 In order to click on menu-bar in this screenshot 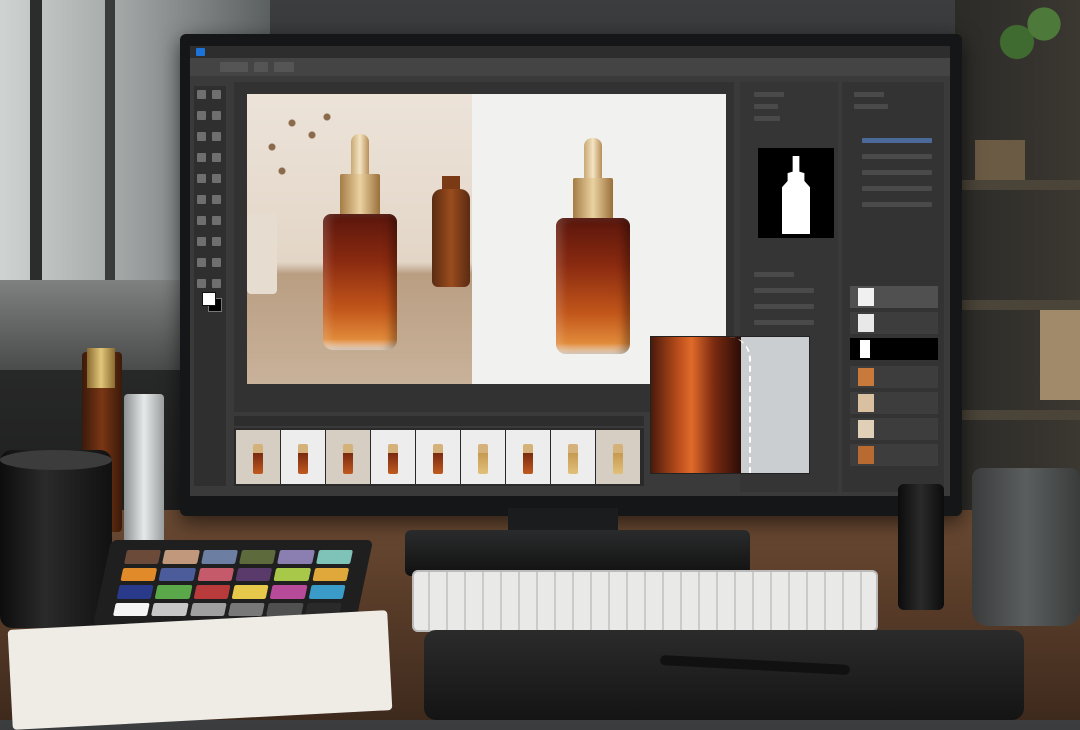, I will do `click(570, 52)`.